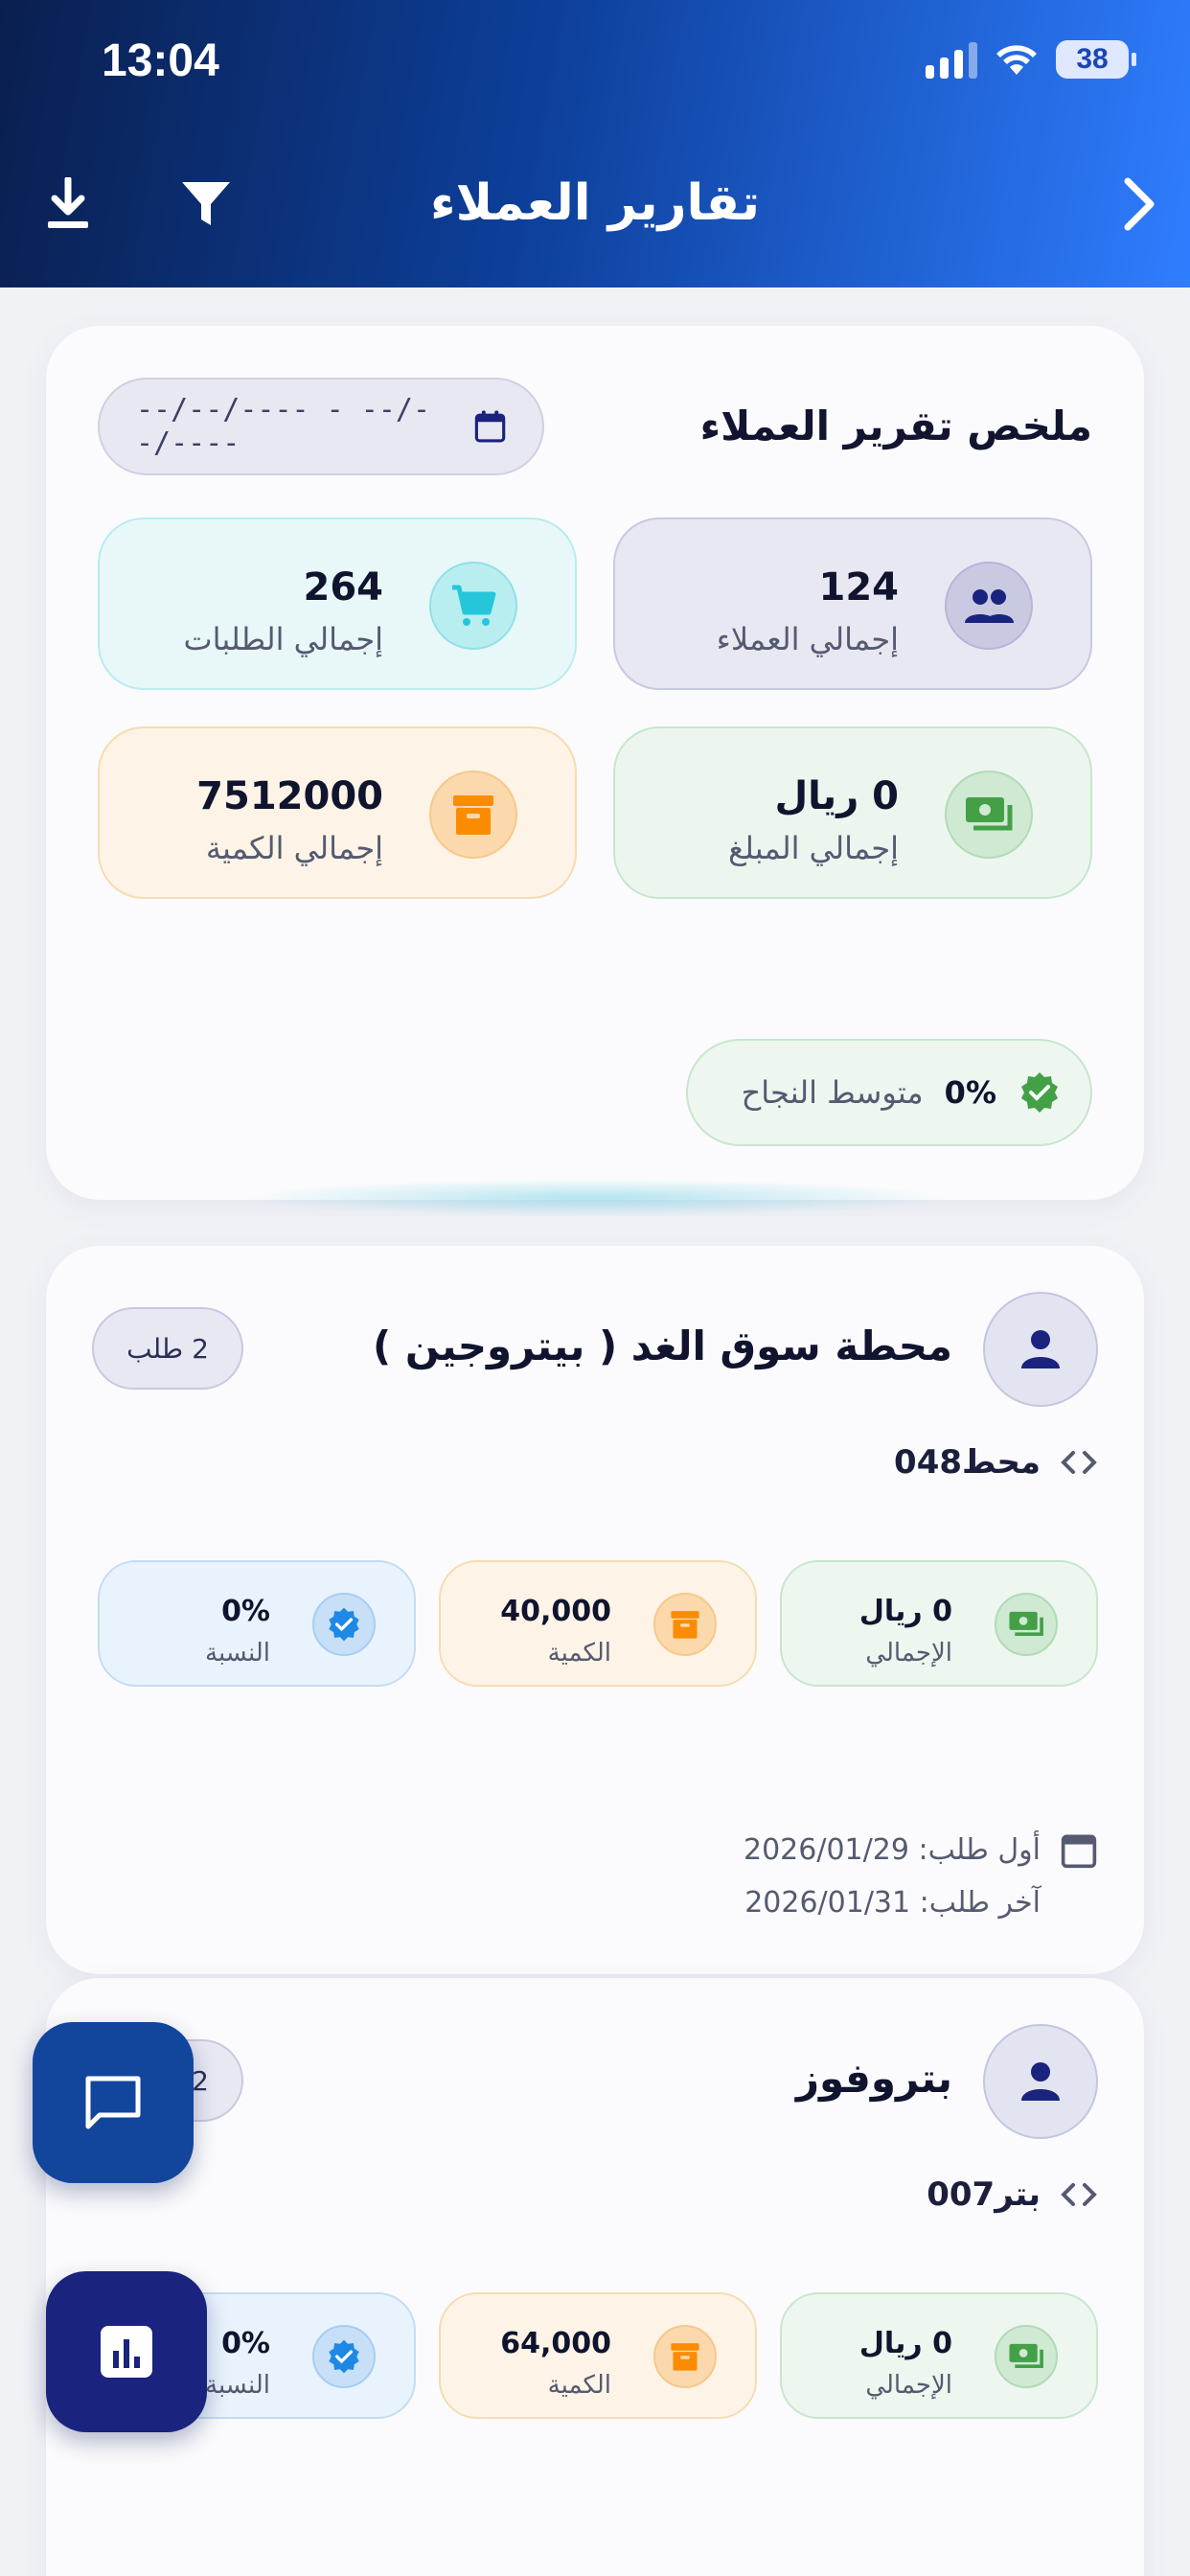 This screenshot has width=1190, height=2576. I want to click on total-customers-card: 124 إجمالي العملاء, so click(853, 604).